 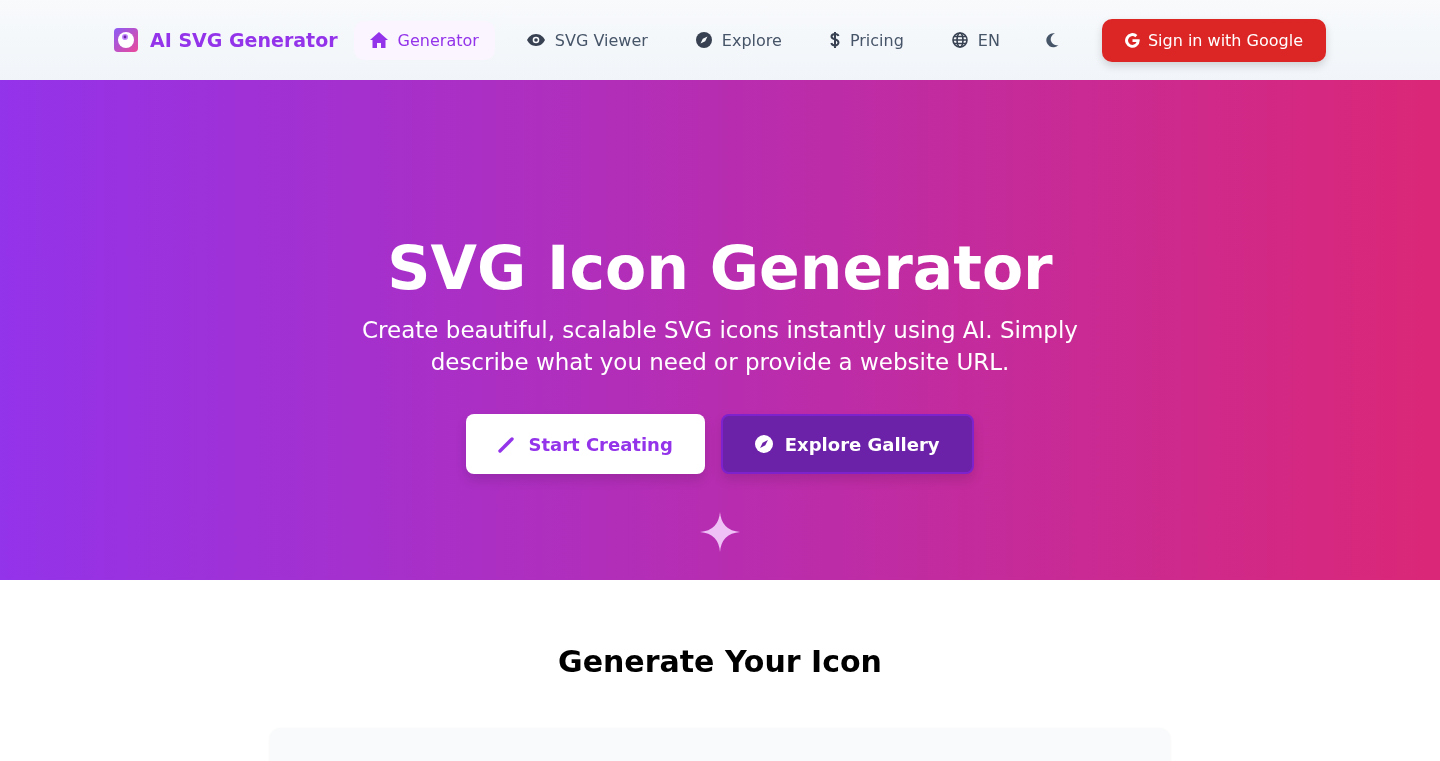 What do you see at coordinates (720, 662) in the screenshot?
I see `section-heading: Generate Your Icon` at bounding box center [720, 662].